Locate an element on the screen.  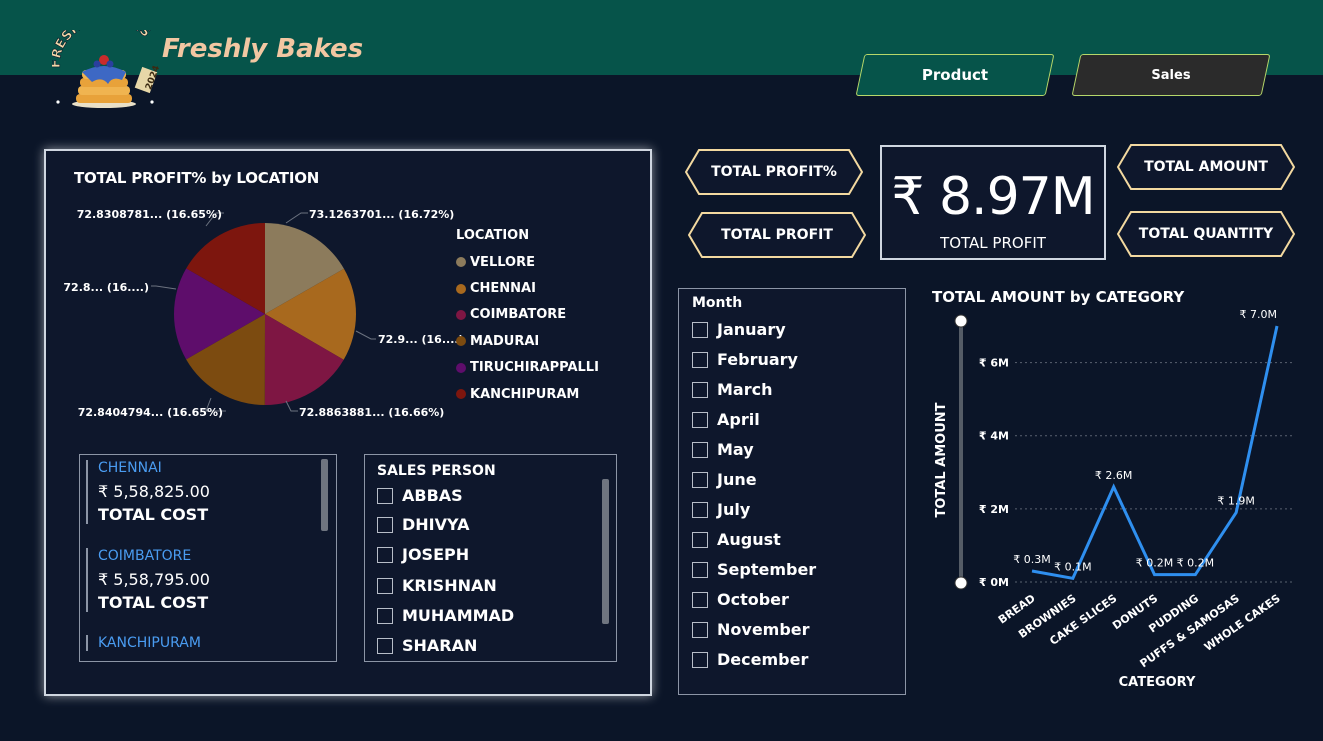
range-slider-handle-bottom is located at coordinates (961, 583).